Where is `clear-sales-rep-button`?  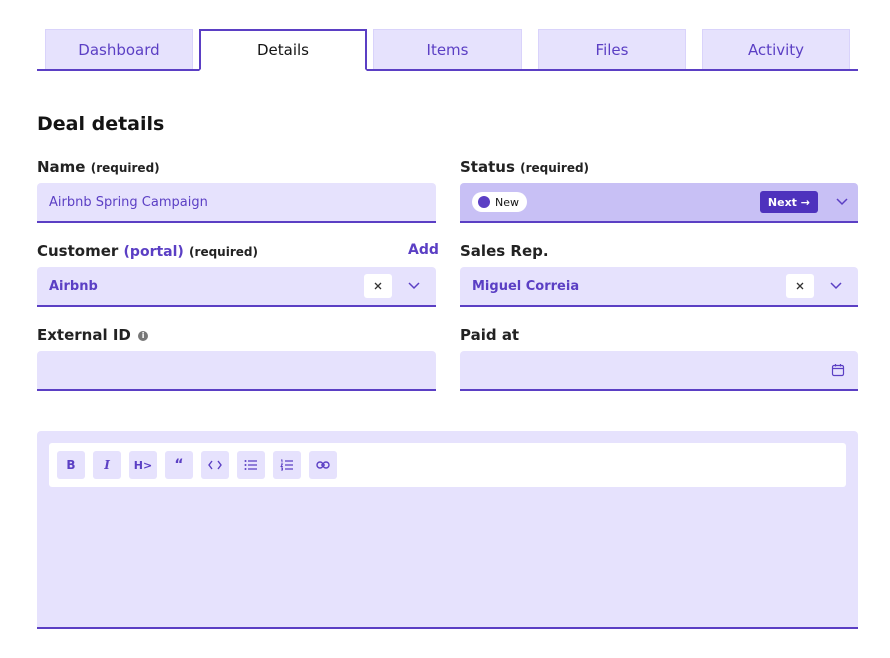 clear-sales-rep-button is located at coordinates (800, 286).